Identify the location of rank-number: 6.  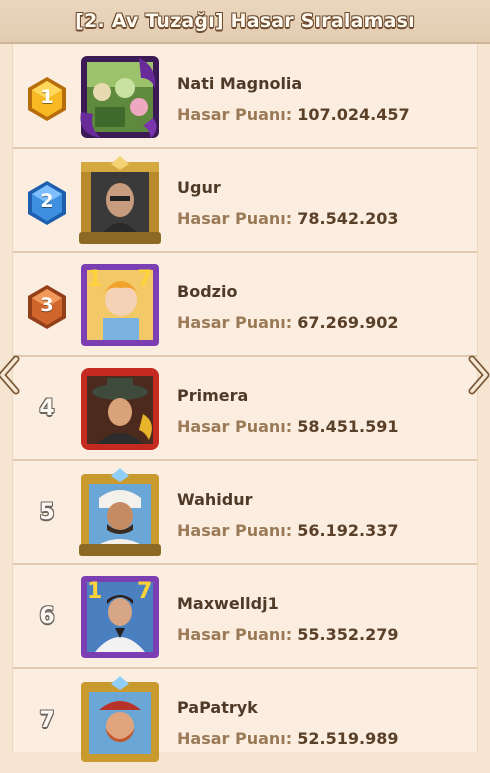
(47, 616).